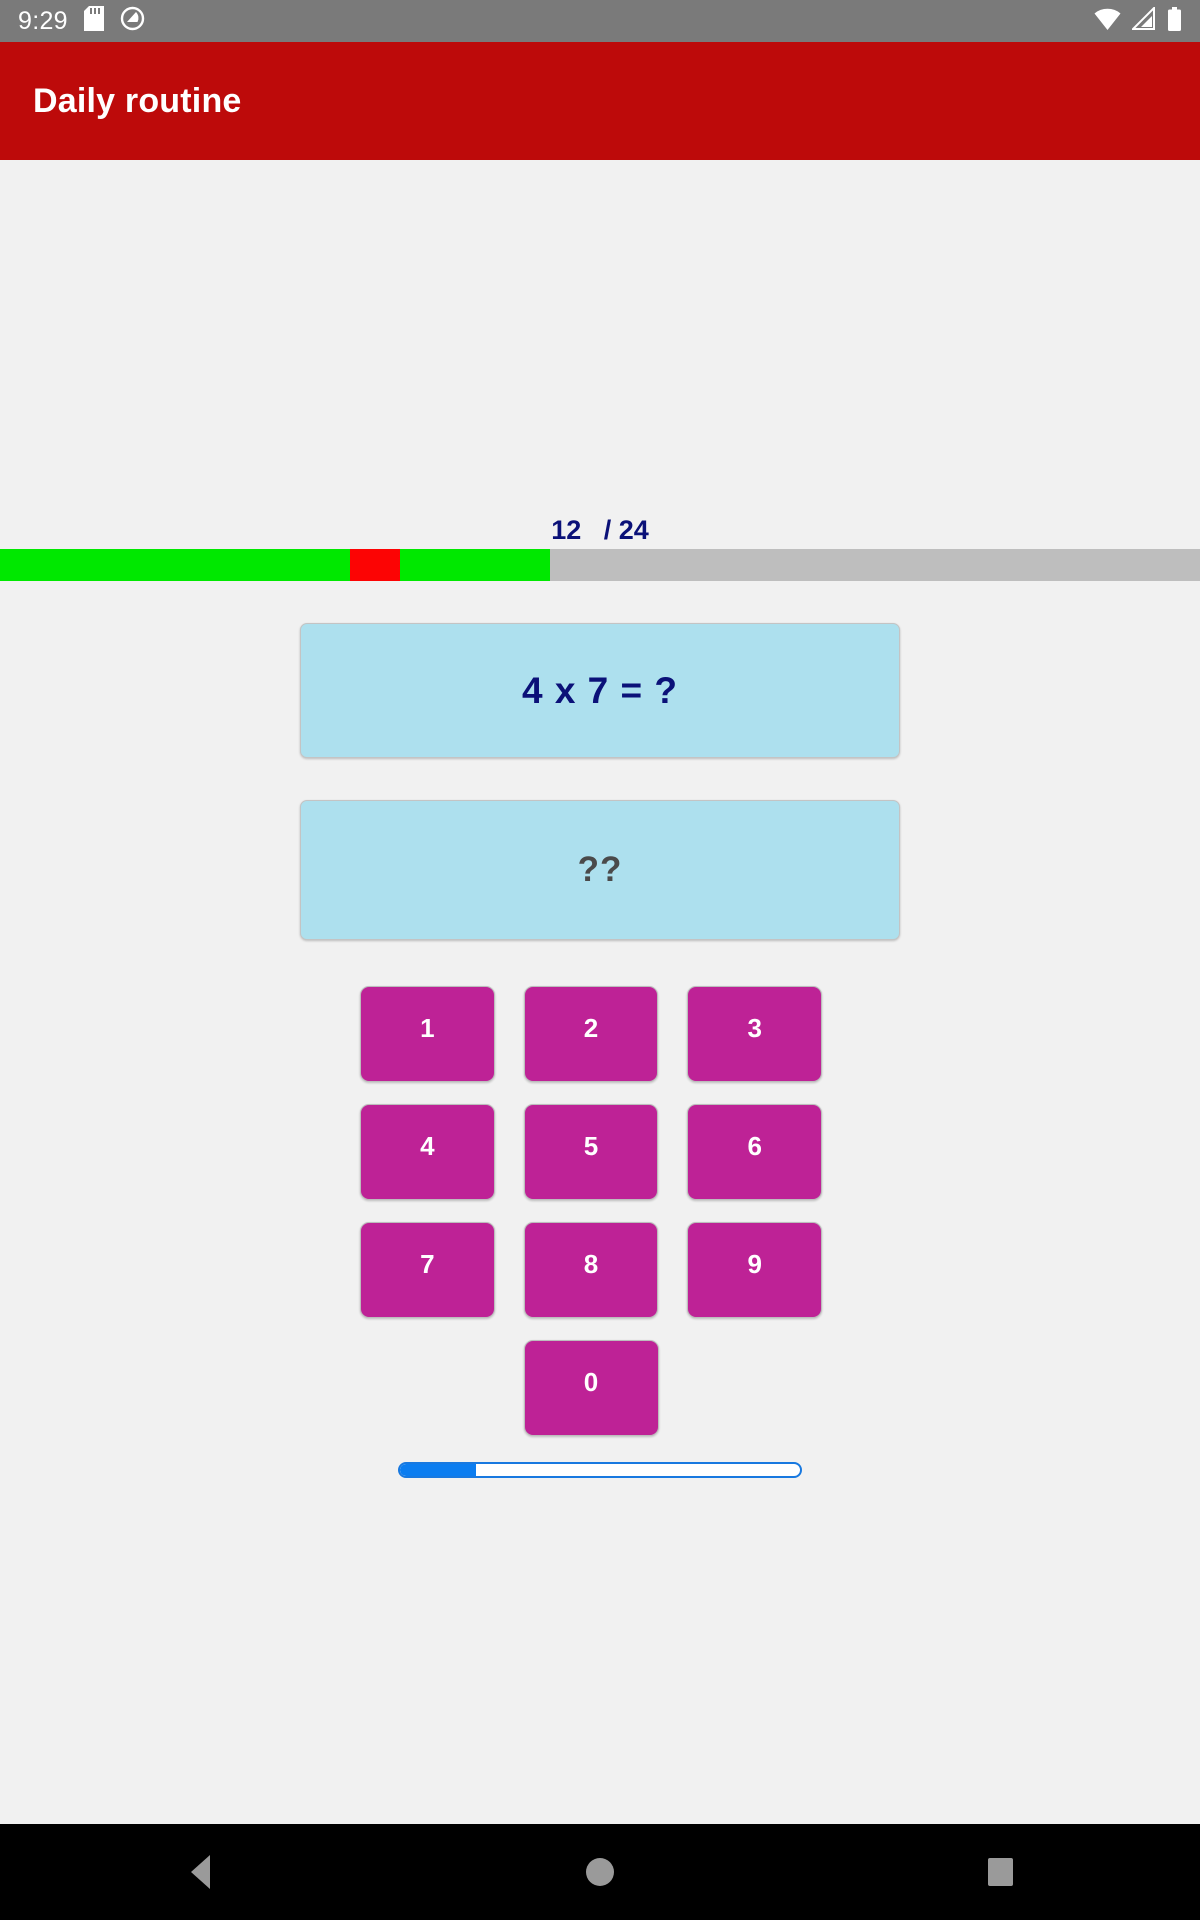 The image size is (1200, 1920). What do you see at coordinates (600, 21) in the screenshot?
I see `status-bar: 9:29` at bounding box center [600, 21].